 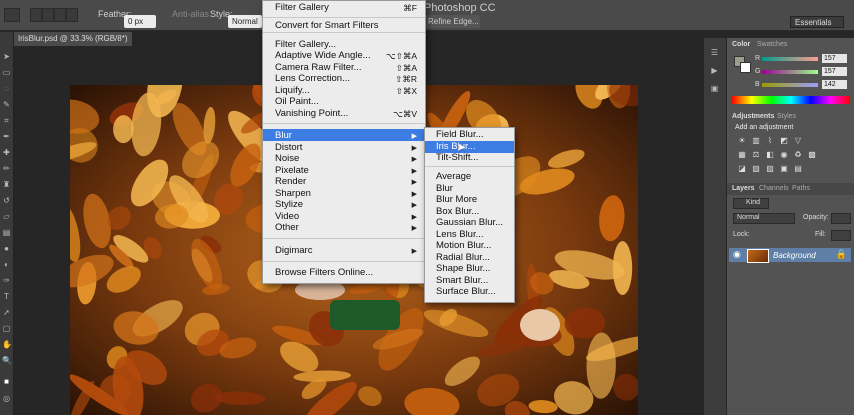 I want to click on gradient-map-icon: ▤, so click(x=798, y=168).